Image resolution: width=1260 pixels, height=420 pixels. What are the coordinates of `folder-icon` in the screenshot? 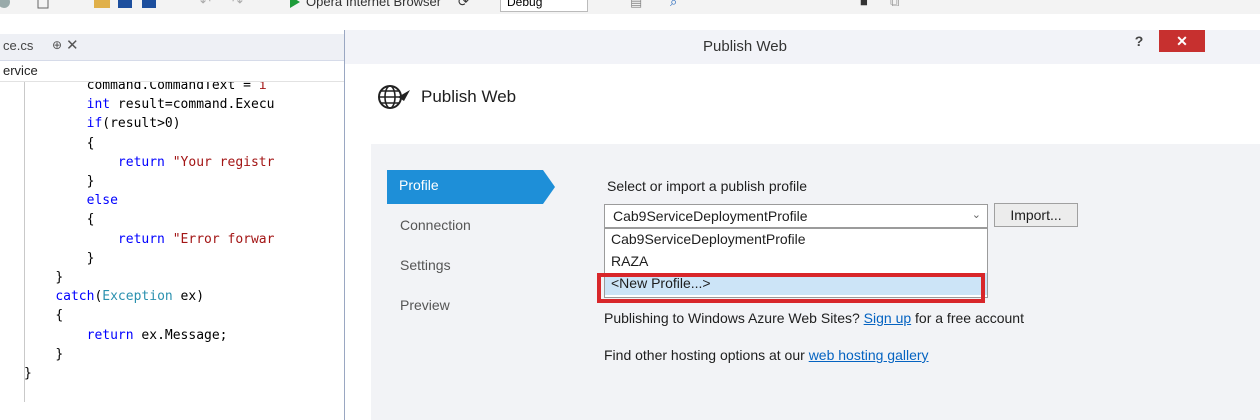 It's located at (103, 5).